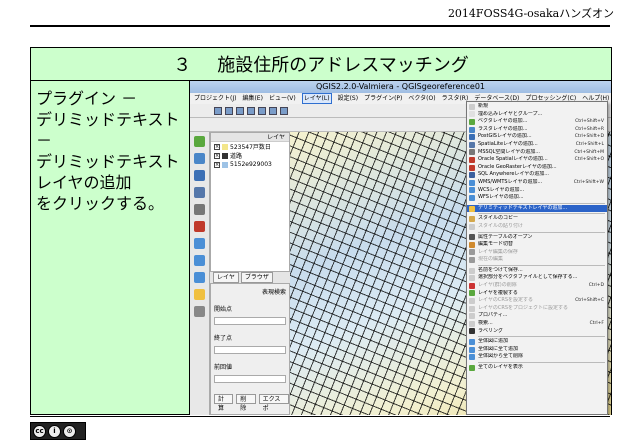 This screenshot has width=638, height=442. I want to click on menu-5: プラグイン(P), so click(383, 98).